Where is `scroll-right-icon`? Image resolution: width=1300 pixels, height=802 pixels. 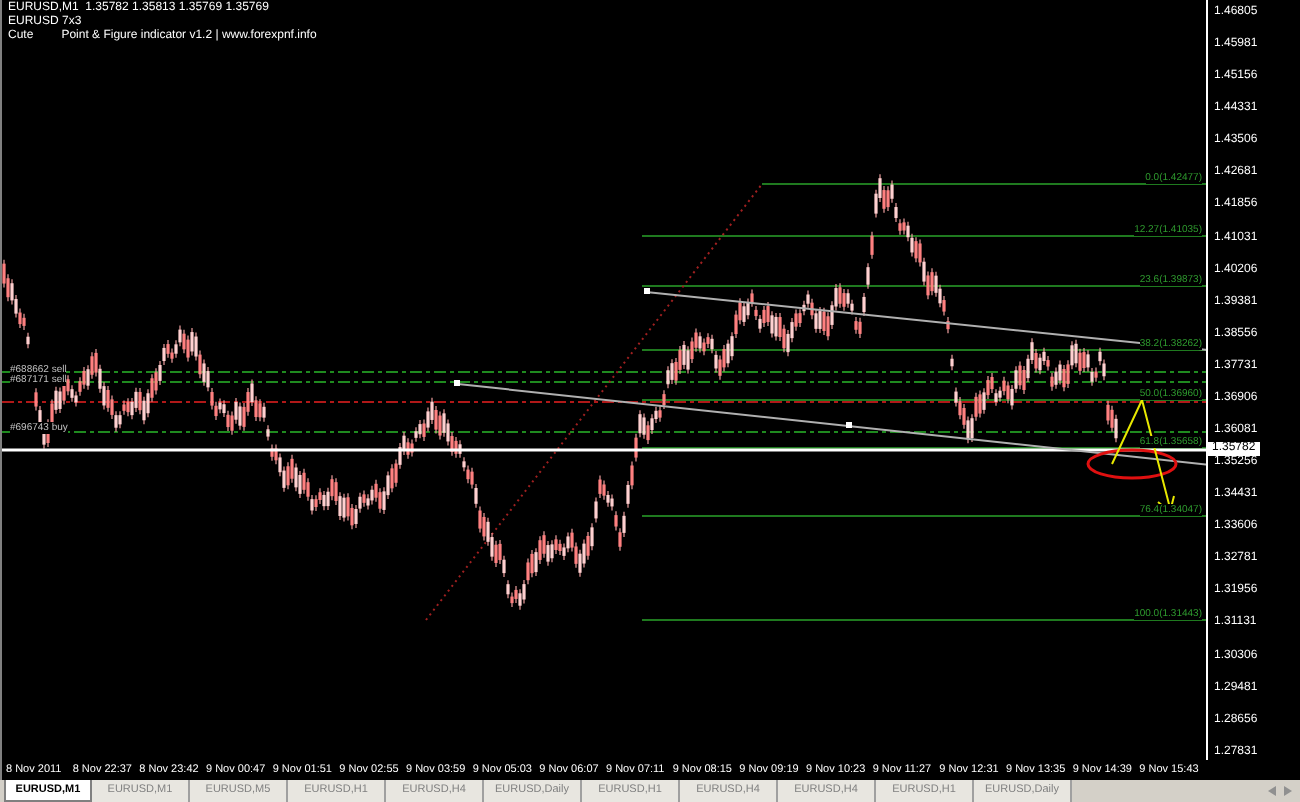 scroll-right-icon is located at coordinates (1288, 791).